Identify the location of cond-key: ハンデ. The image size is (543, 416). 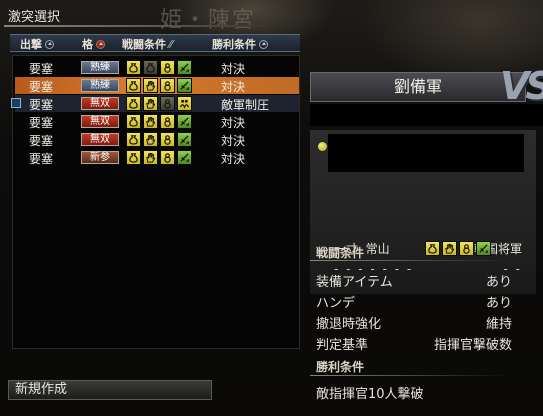
(336, 303).